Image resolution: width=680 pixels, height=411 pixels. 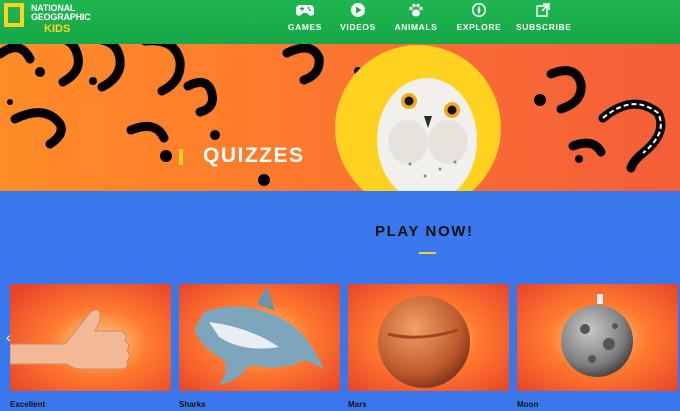 I want to click on quiz-card-excellent, so click(x=90, y=337).